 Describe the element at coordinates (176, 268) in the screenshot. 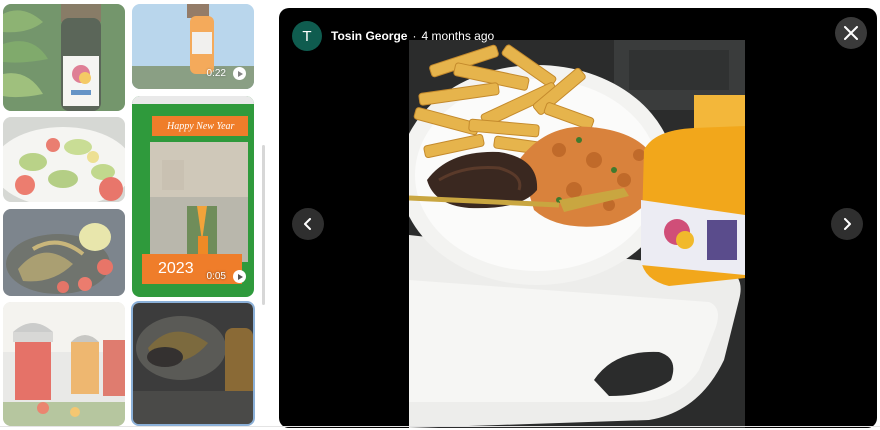

I see `poster-year-text: 2023` at that location.